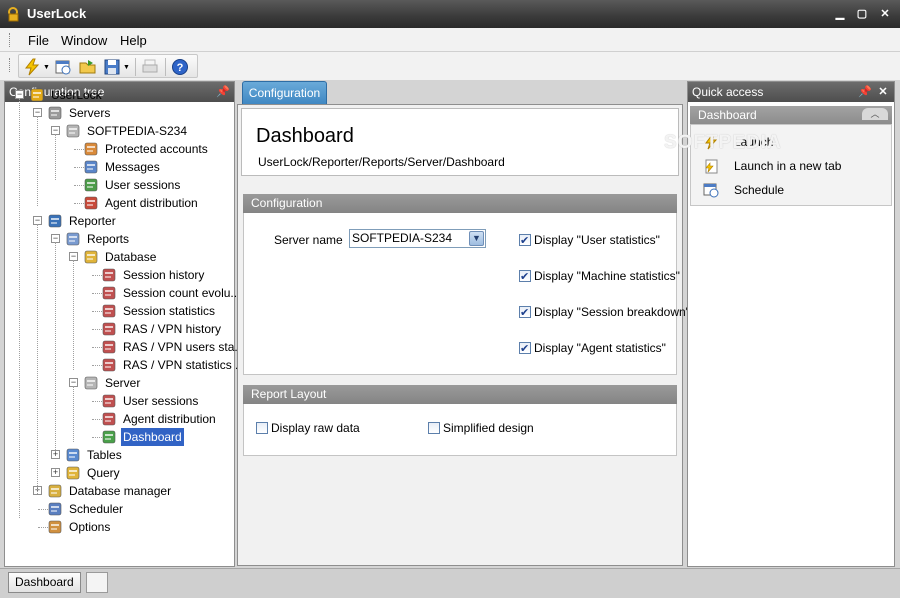  Describe the element at coordinates (63, 67) in the screenshot. I see `schedule-icon` at that location.